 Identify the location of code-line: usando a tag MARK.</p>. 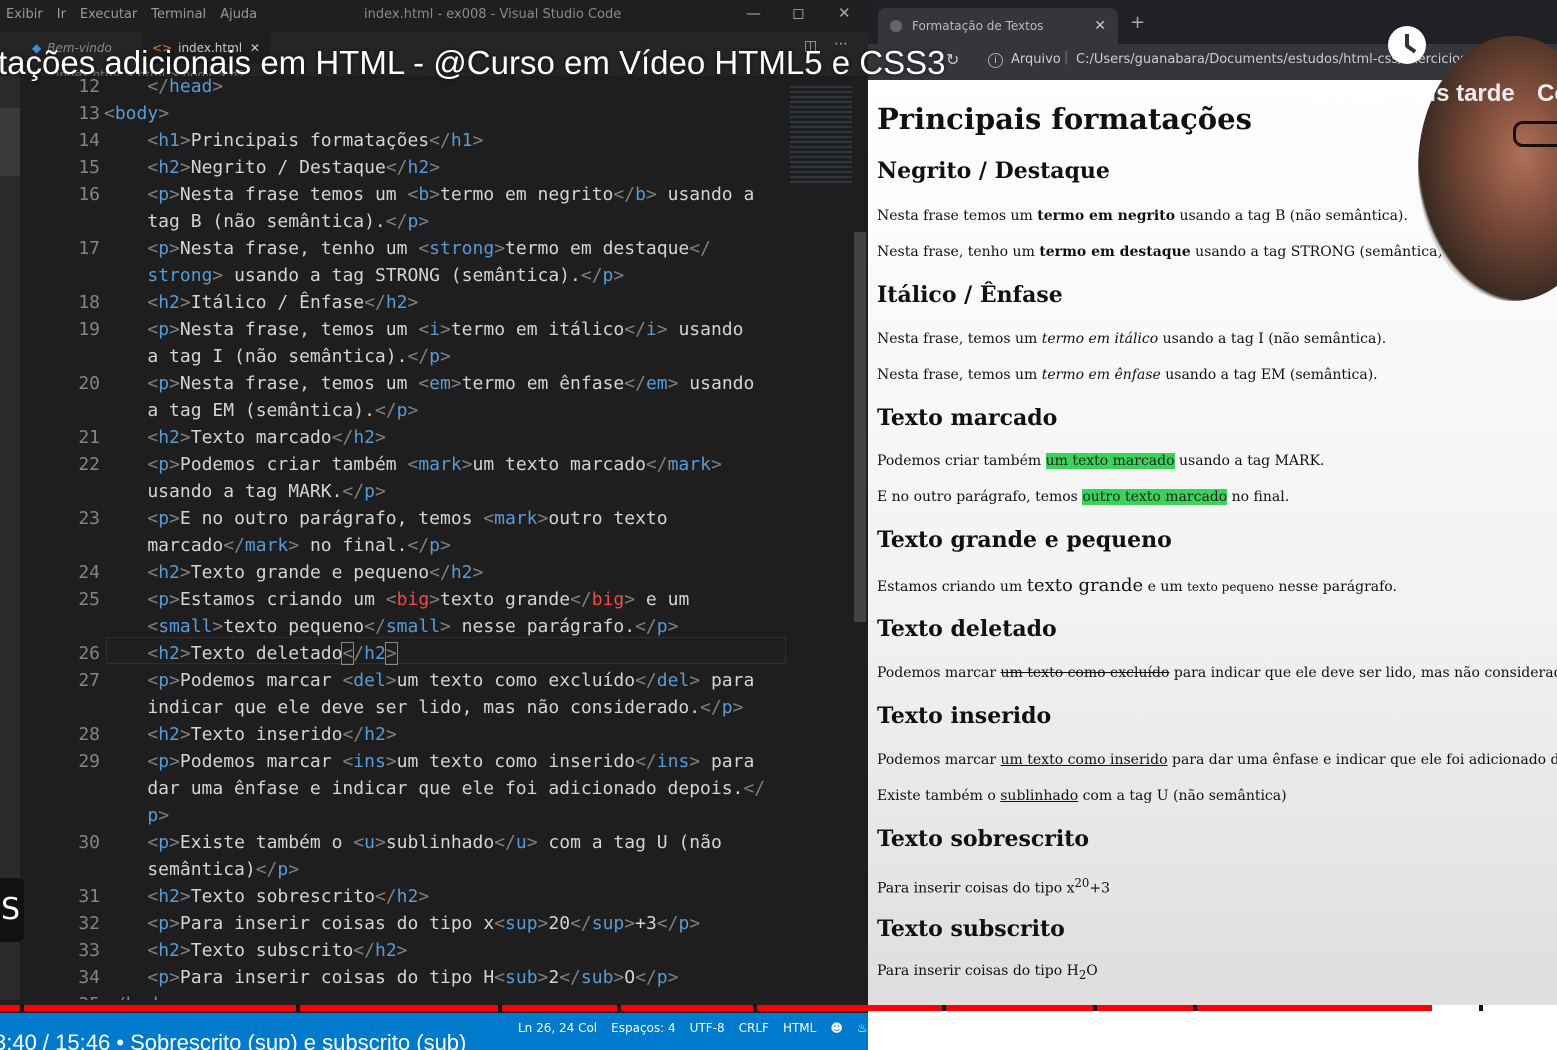
(245, 491).